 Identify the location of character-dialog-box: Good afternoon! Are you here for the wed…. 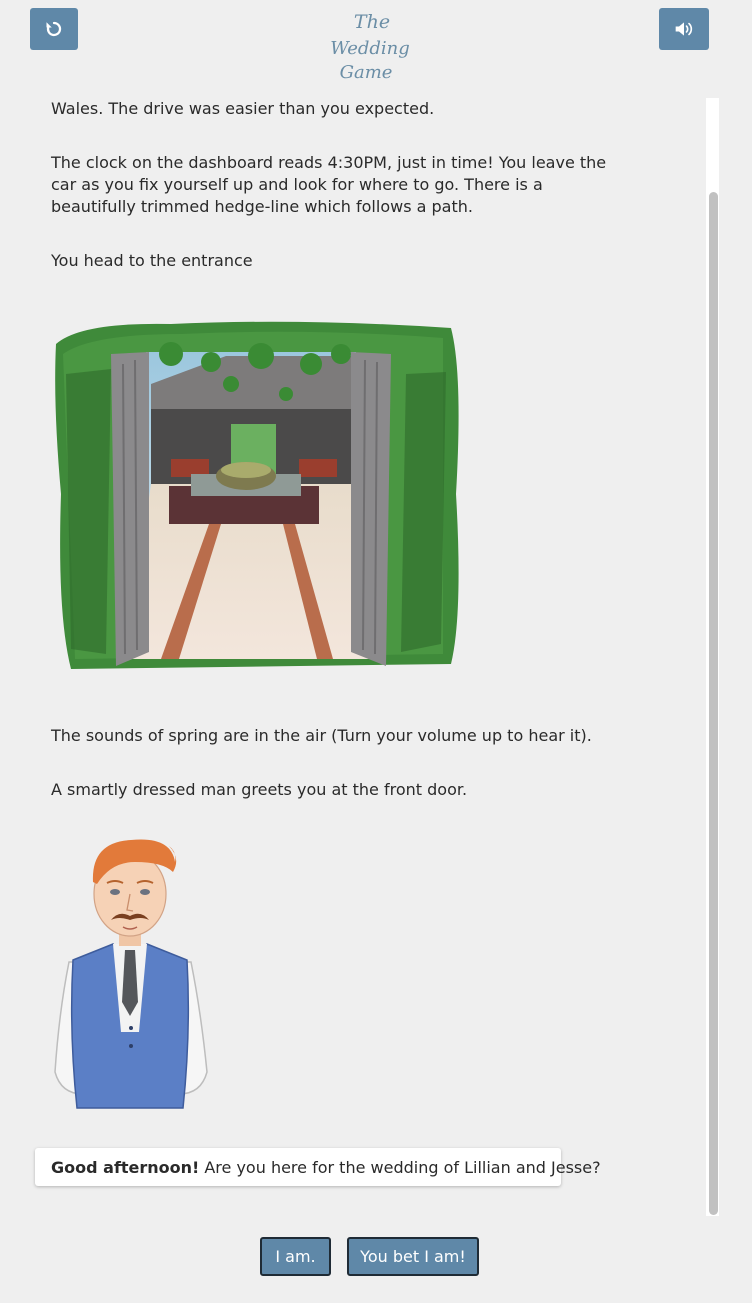
(318, 1167).